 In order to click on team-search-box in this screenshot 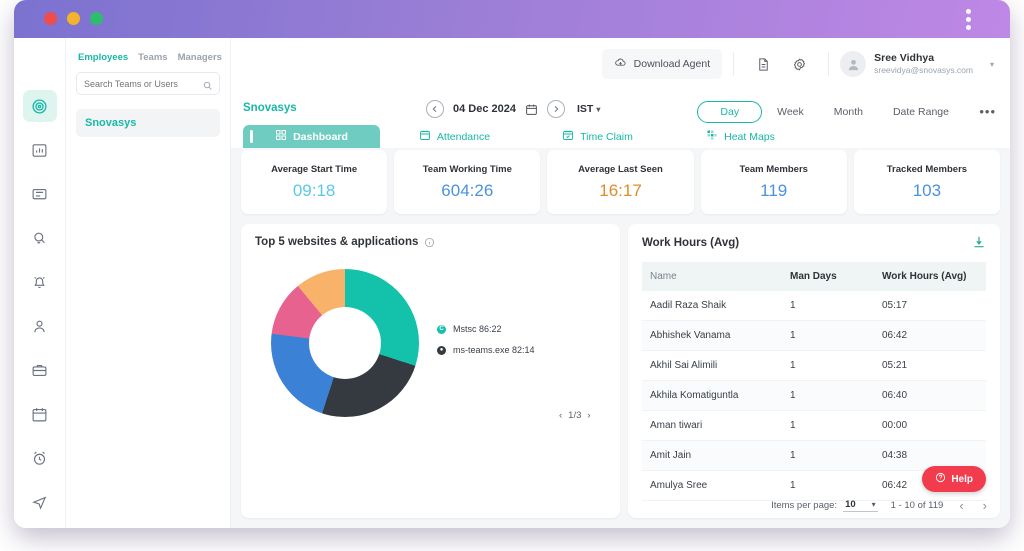, I will do `click(148, 83)`.